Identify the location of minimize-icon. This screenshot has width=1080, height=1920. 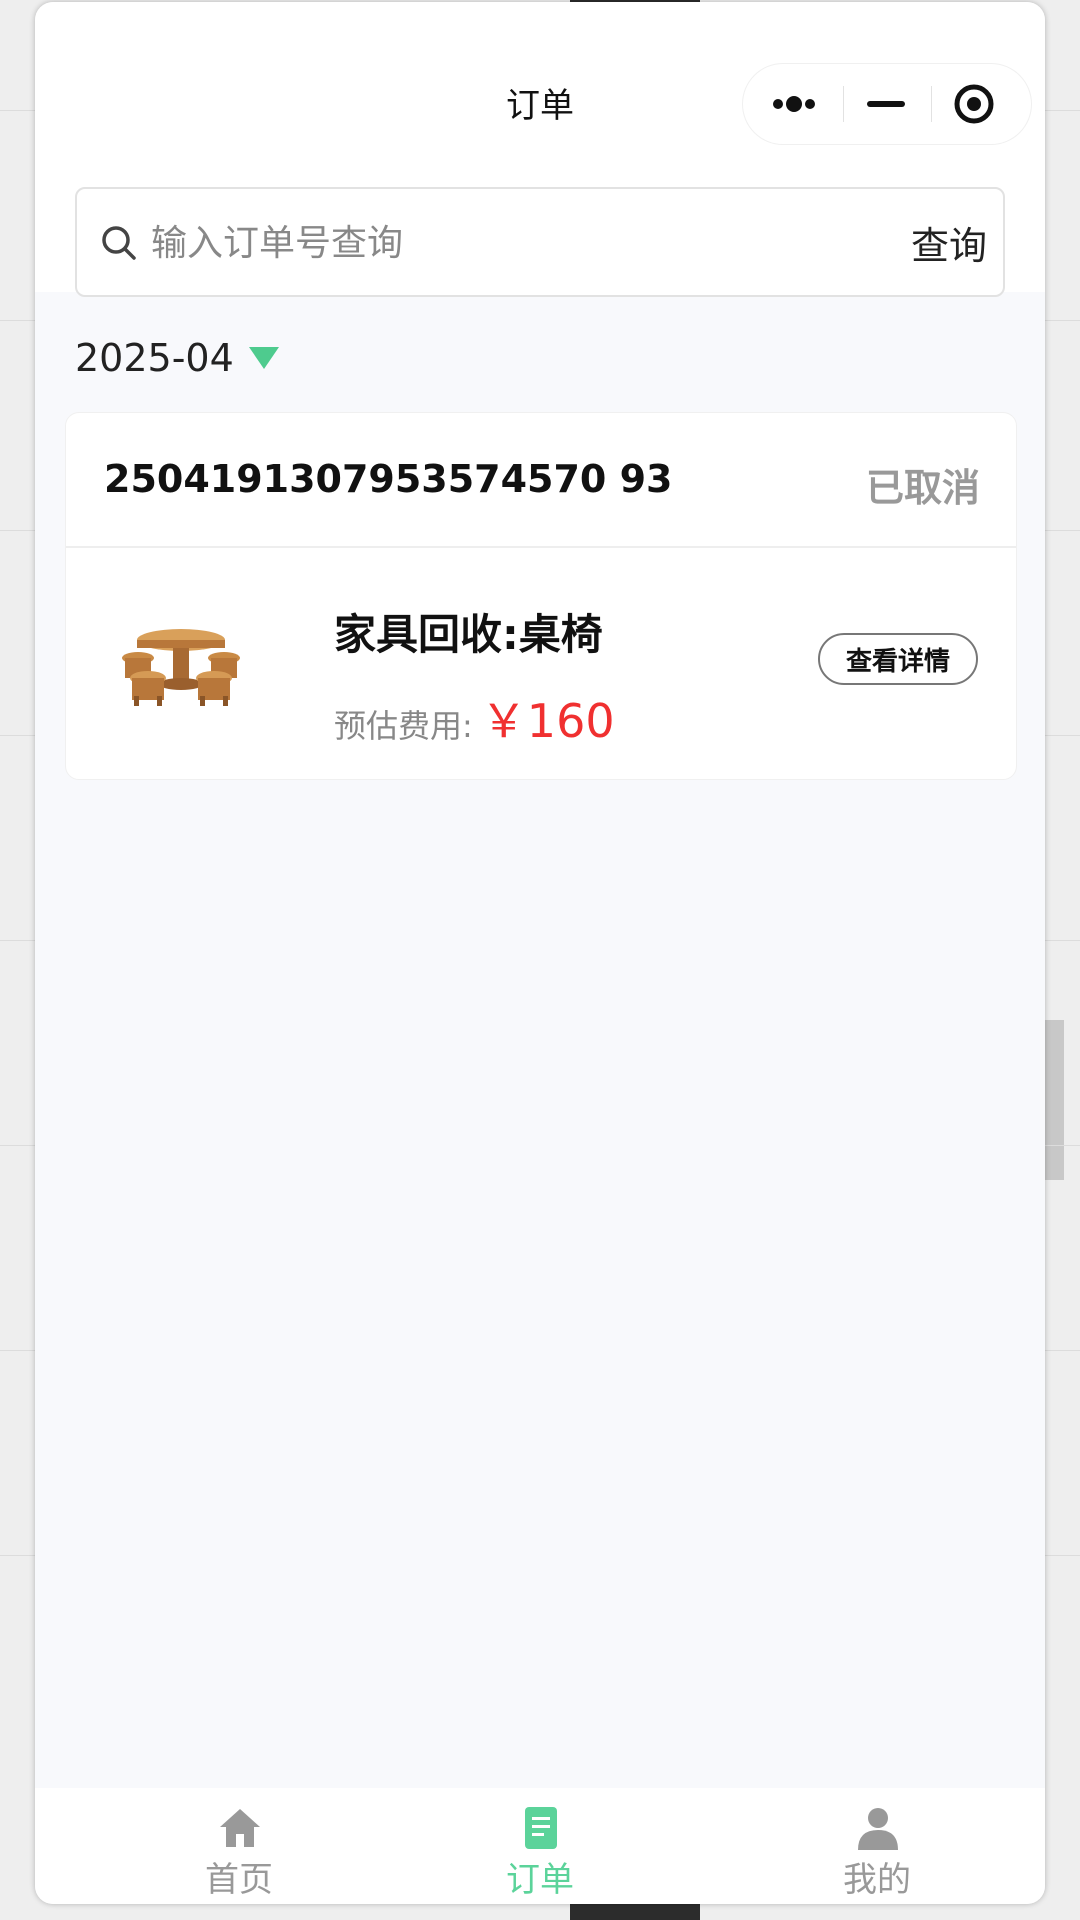
(886, 104).